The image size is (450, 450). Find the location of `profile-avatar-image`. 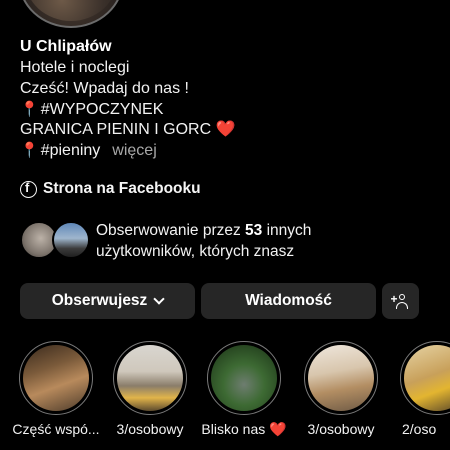

profile-avatar-image is located at coordinates (71, 10).